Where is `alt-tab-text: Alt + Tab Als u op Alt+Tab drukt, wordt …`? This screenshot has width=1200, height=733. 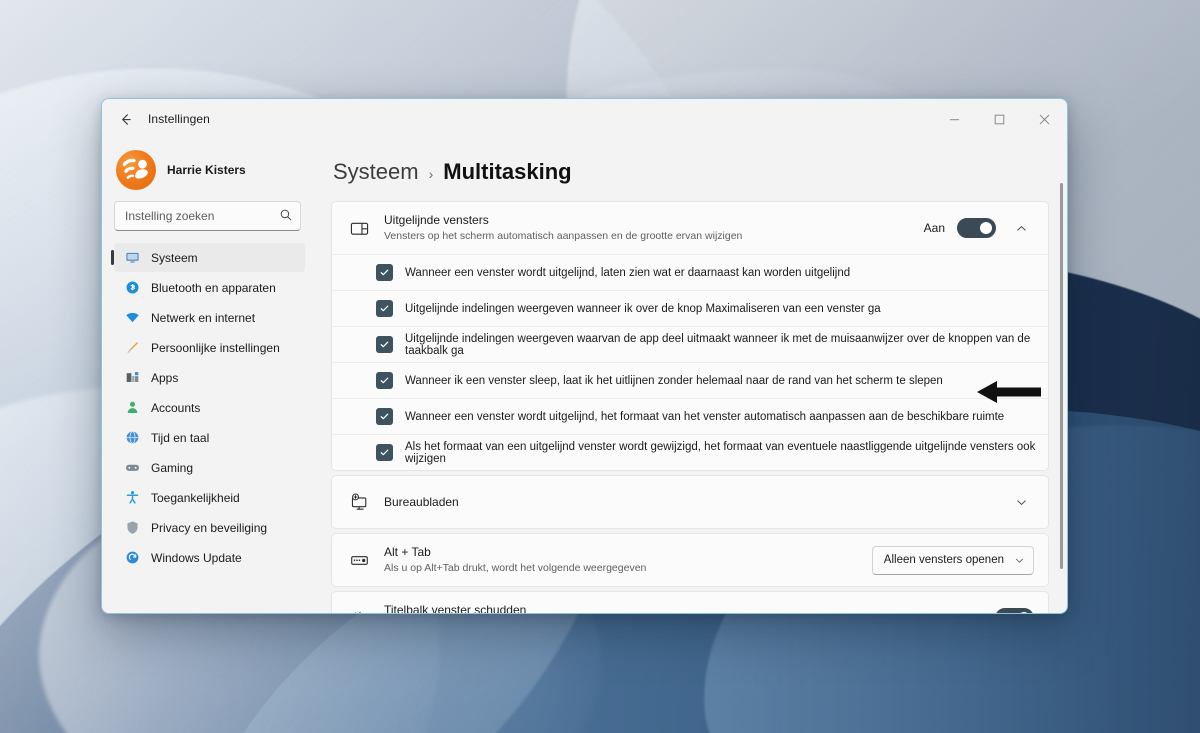 alt-tab-text: Alt + Tab Als u op Alt+Tab drukt, wordt … is located at coordinates (621, 560).